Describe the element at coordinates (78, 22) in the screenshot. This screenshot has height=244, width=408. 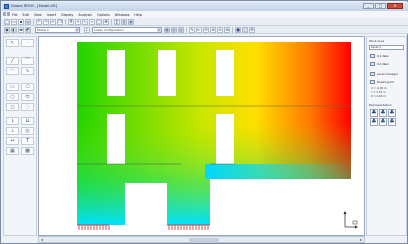
I see `snap-icon: +` at that location.